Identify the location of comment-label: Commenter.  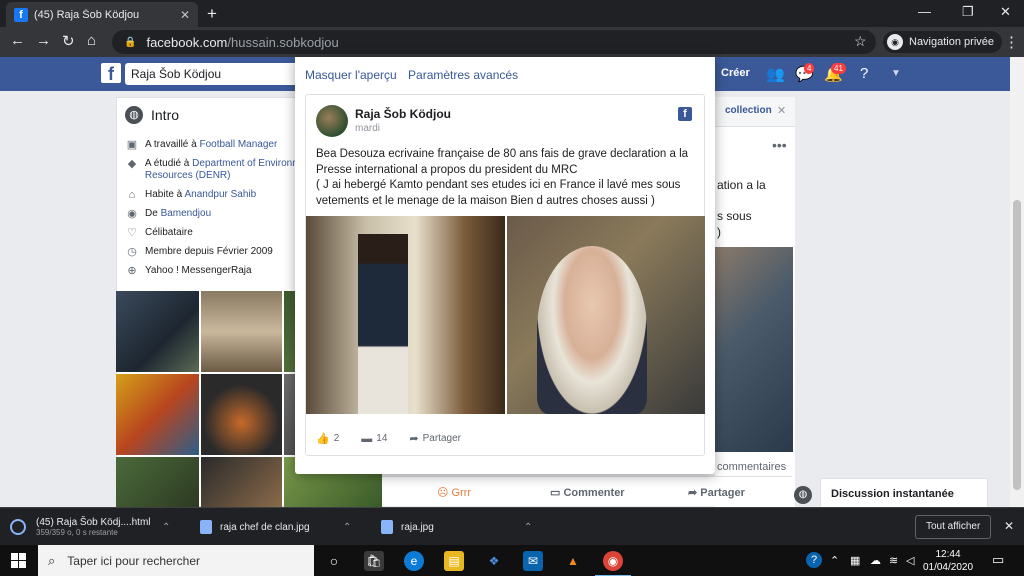
(594, 493).